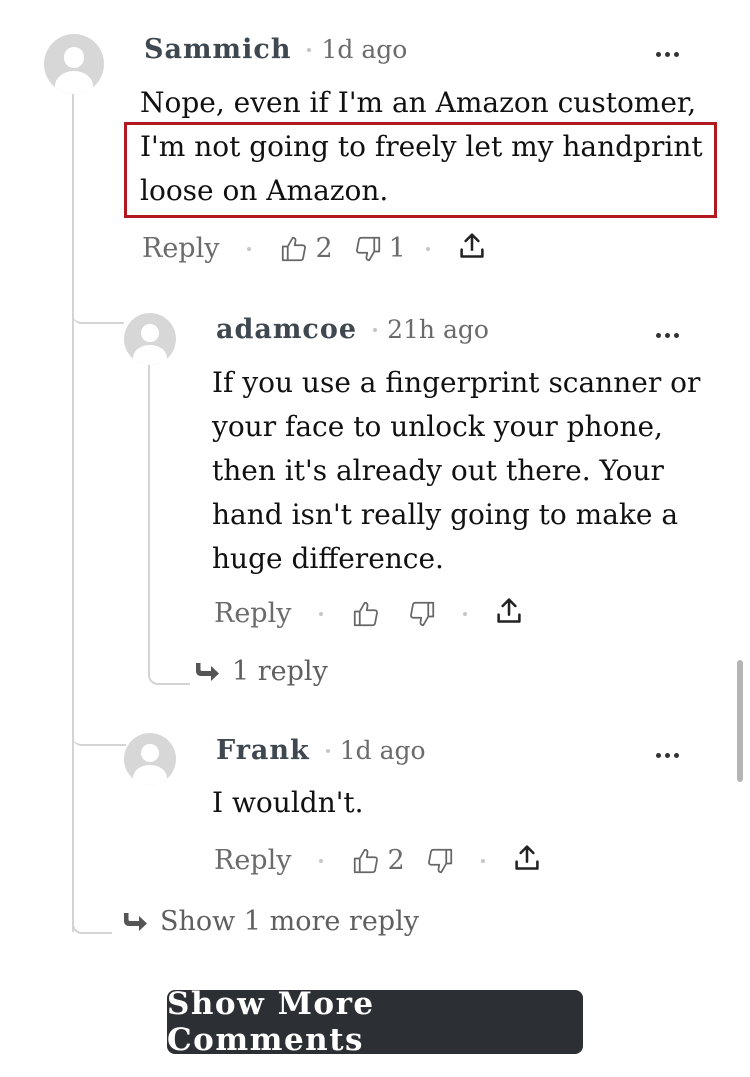 Image resolution: width=750 pixels, height=1077 pixels. I want to click on comment-actions: Reply 2, so click(377, 860).